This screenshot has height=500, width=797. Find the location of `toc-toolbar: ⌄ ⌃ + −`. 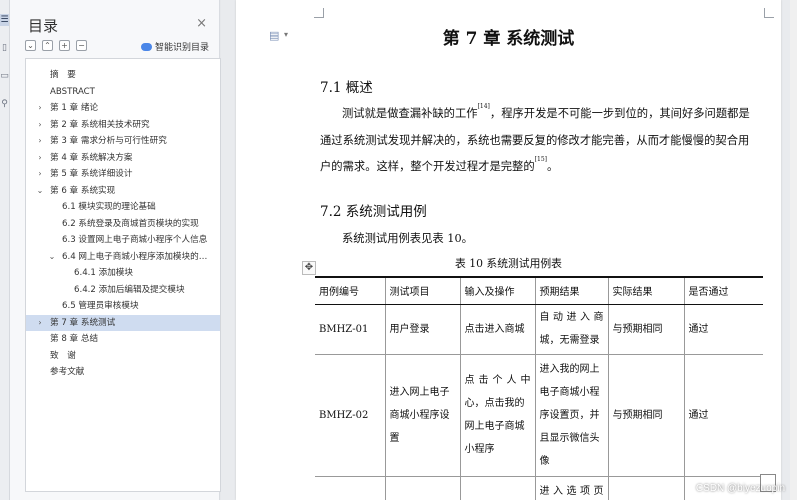

toc-toolbar: ⌄ ⌃ + − is located at coordinates (56, 47).